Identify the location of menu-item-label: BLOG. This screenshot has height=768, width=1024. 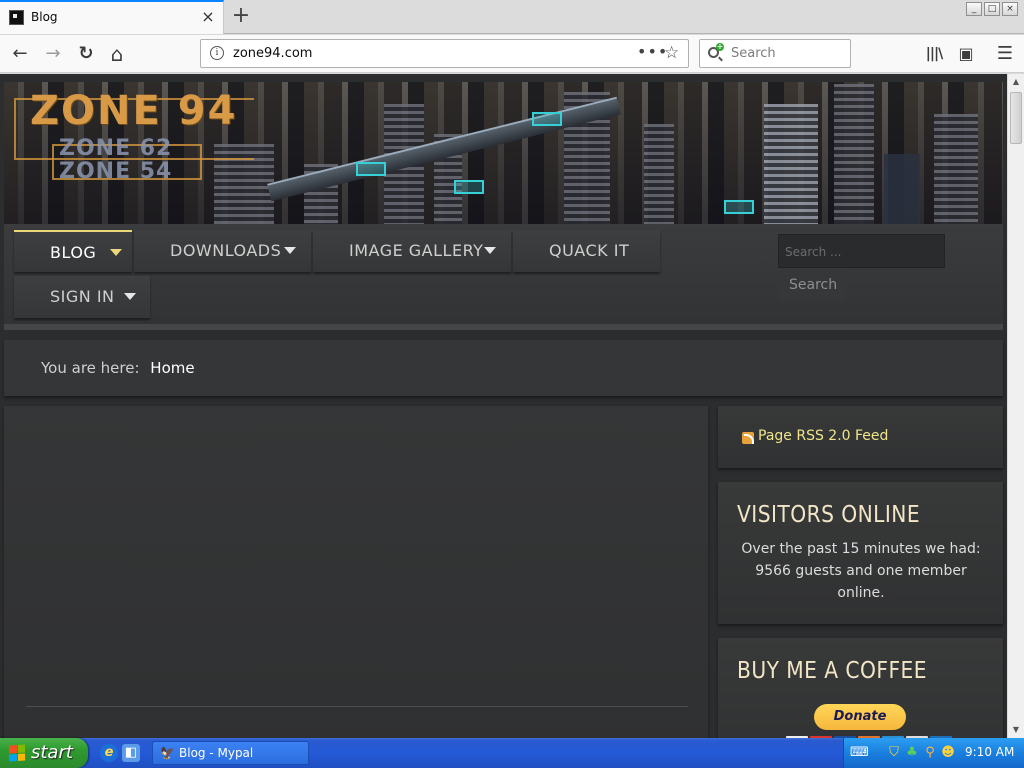
(73, 252).